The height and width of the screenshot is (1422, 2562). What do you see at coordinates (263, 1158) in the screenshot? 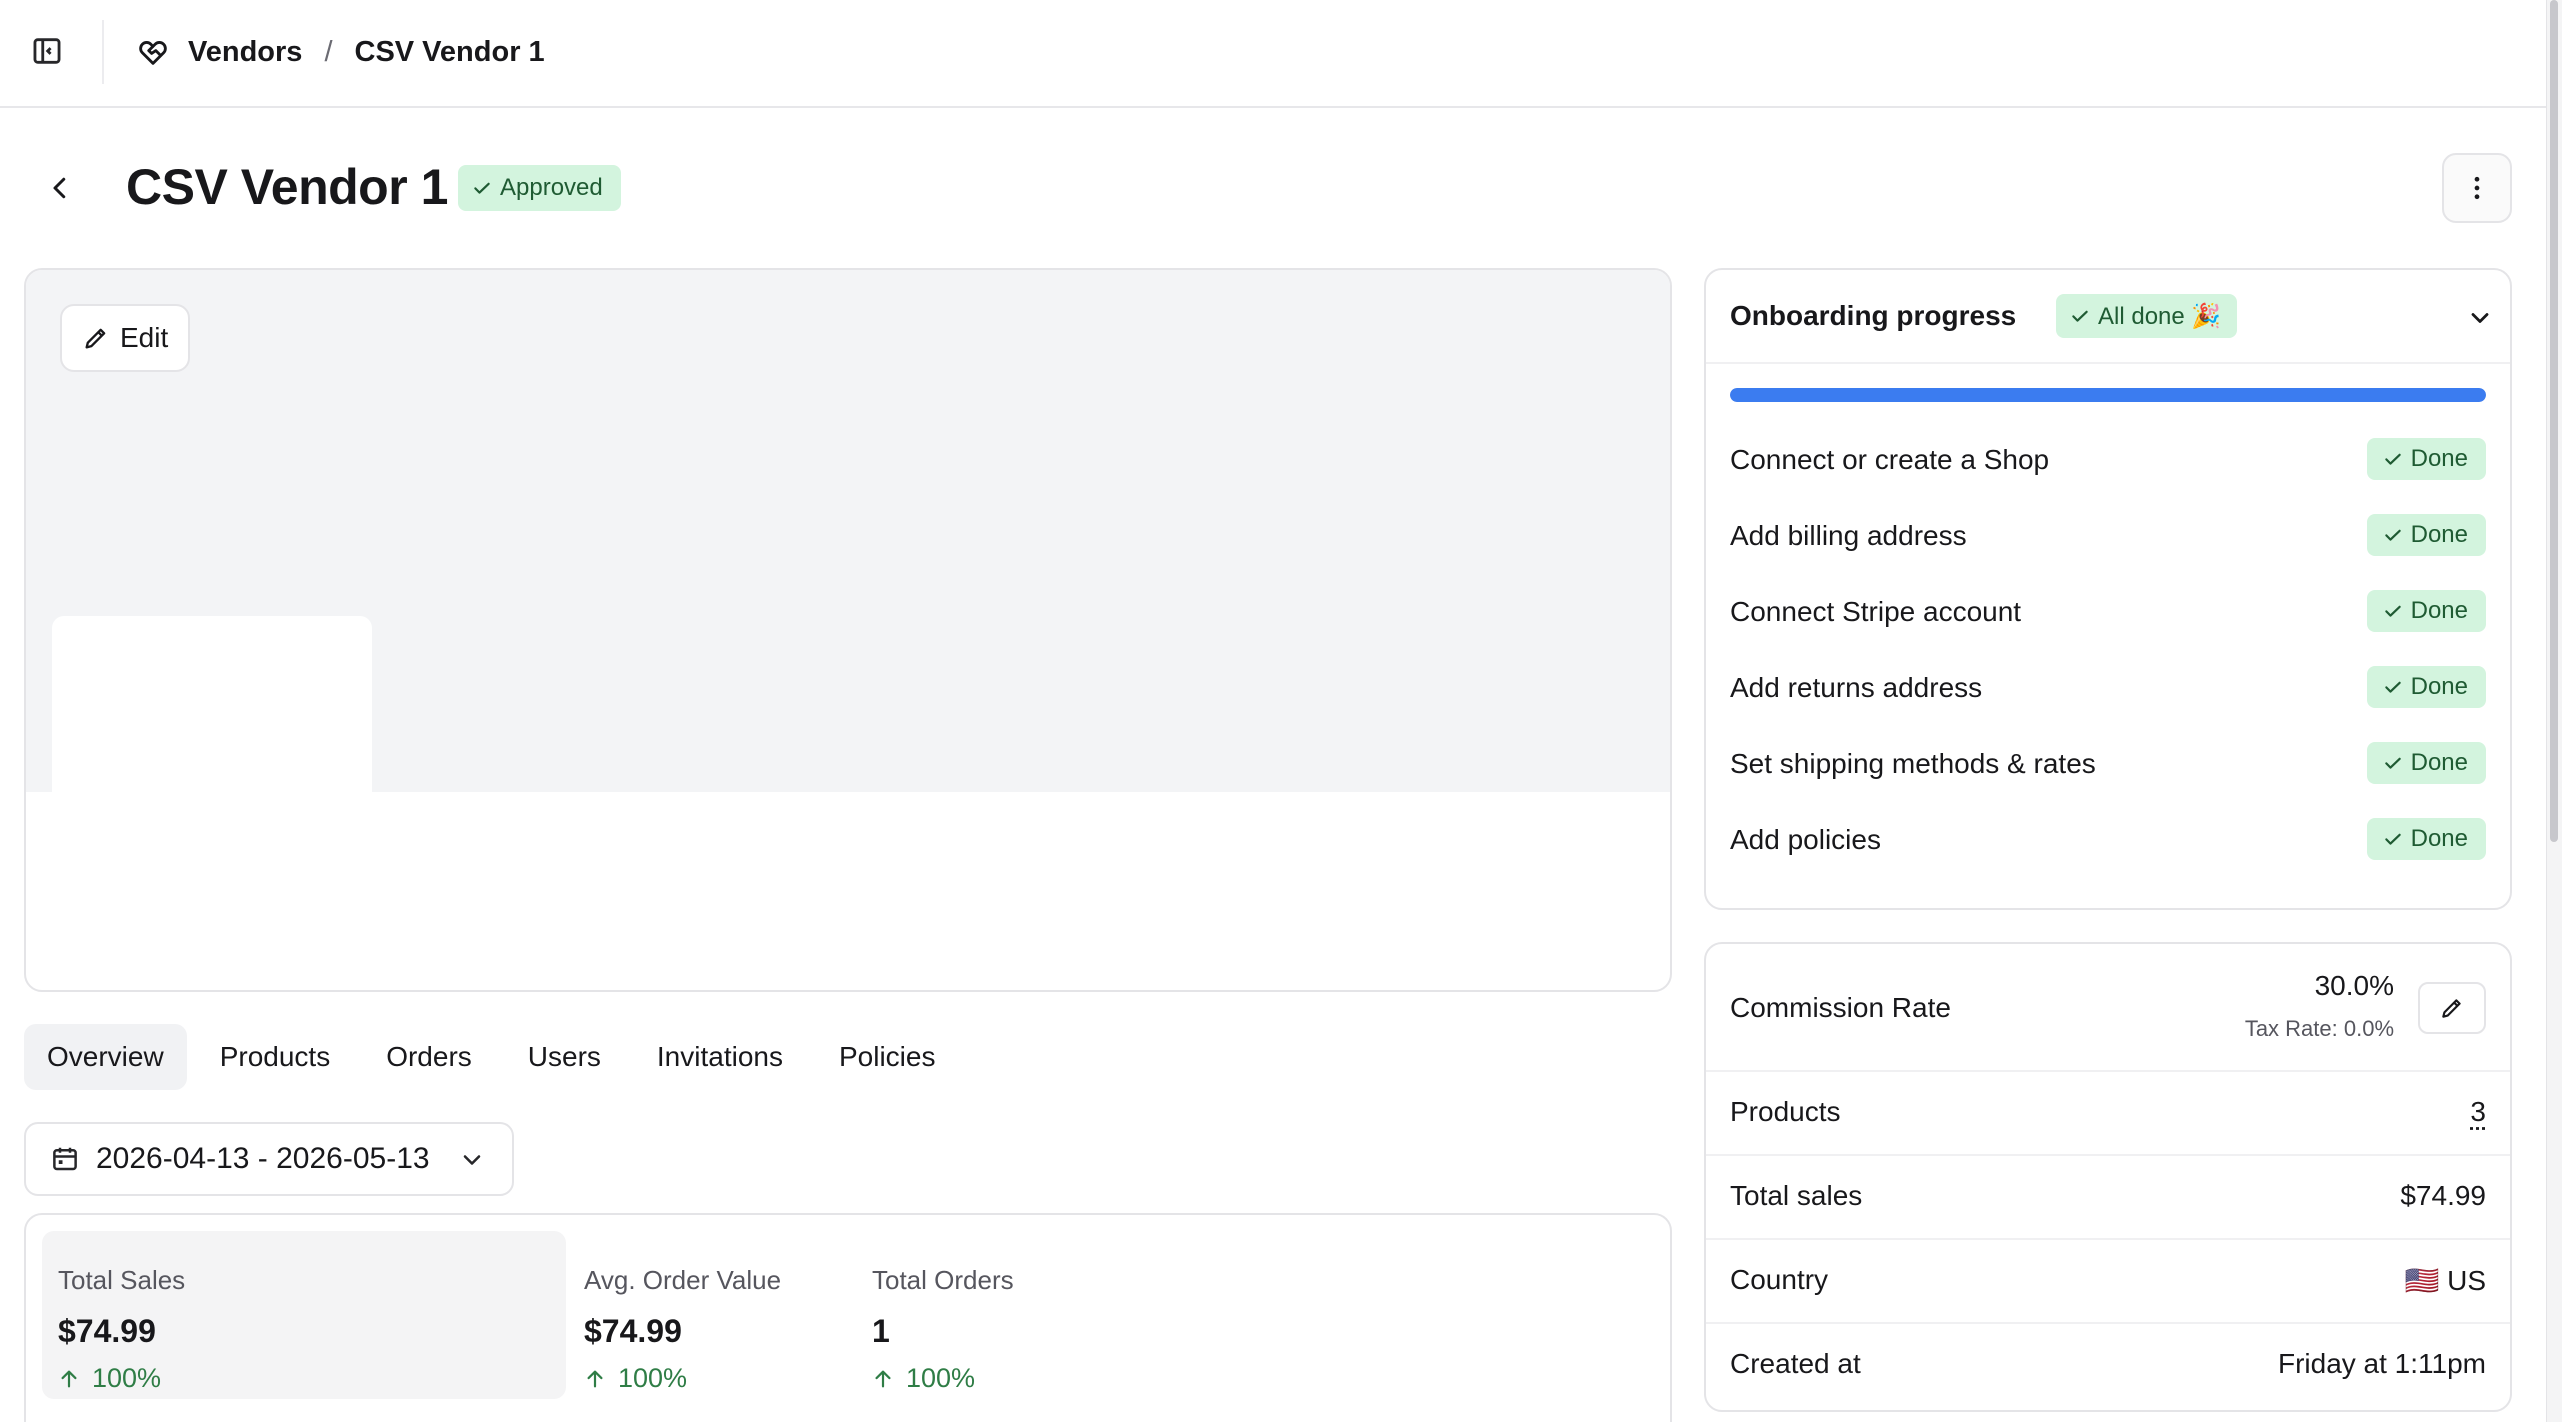
I see `date-range-value: 2026-04-13 - 2026-05-13` at bounding box center [263, 1158].